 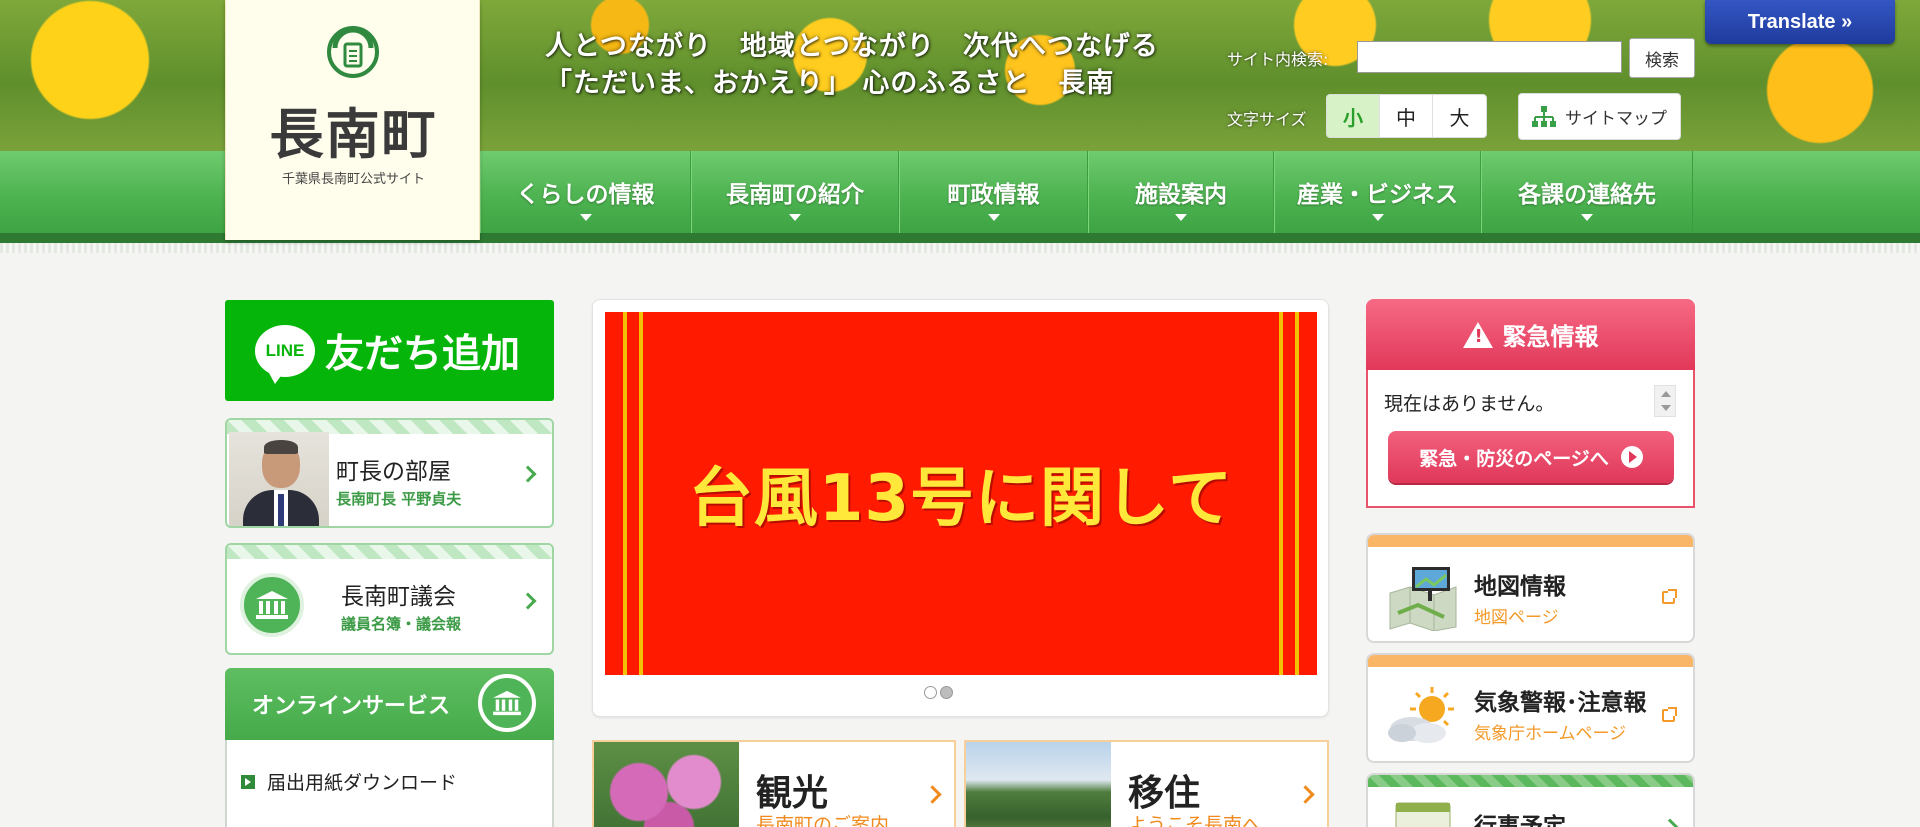 I want to click on emergency-info-header: ! 緊急情報, so click(x=1530, y=334).